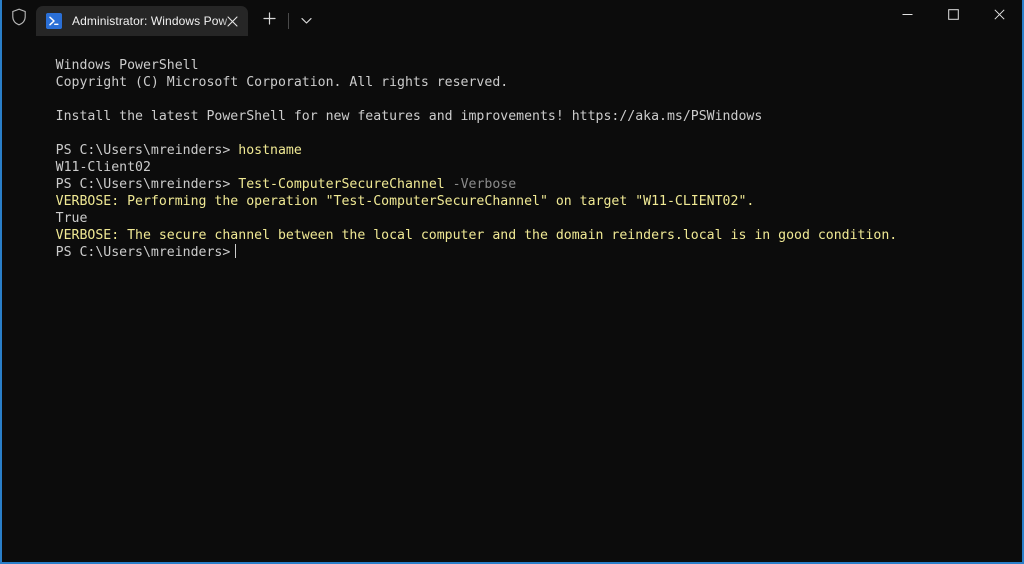  I want to click on command-parameter: -Verbose, so click(484, 184).